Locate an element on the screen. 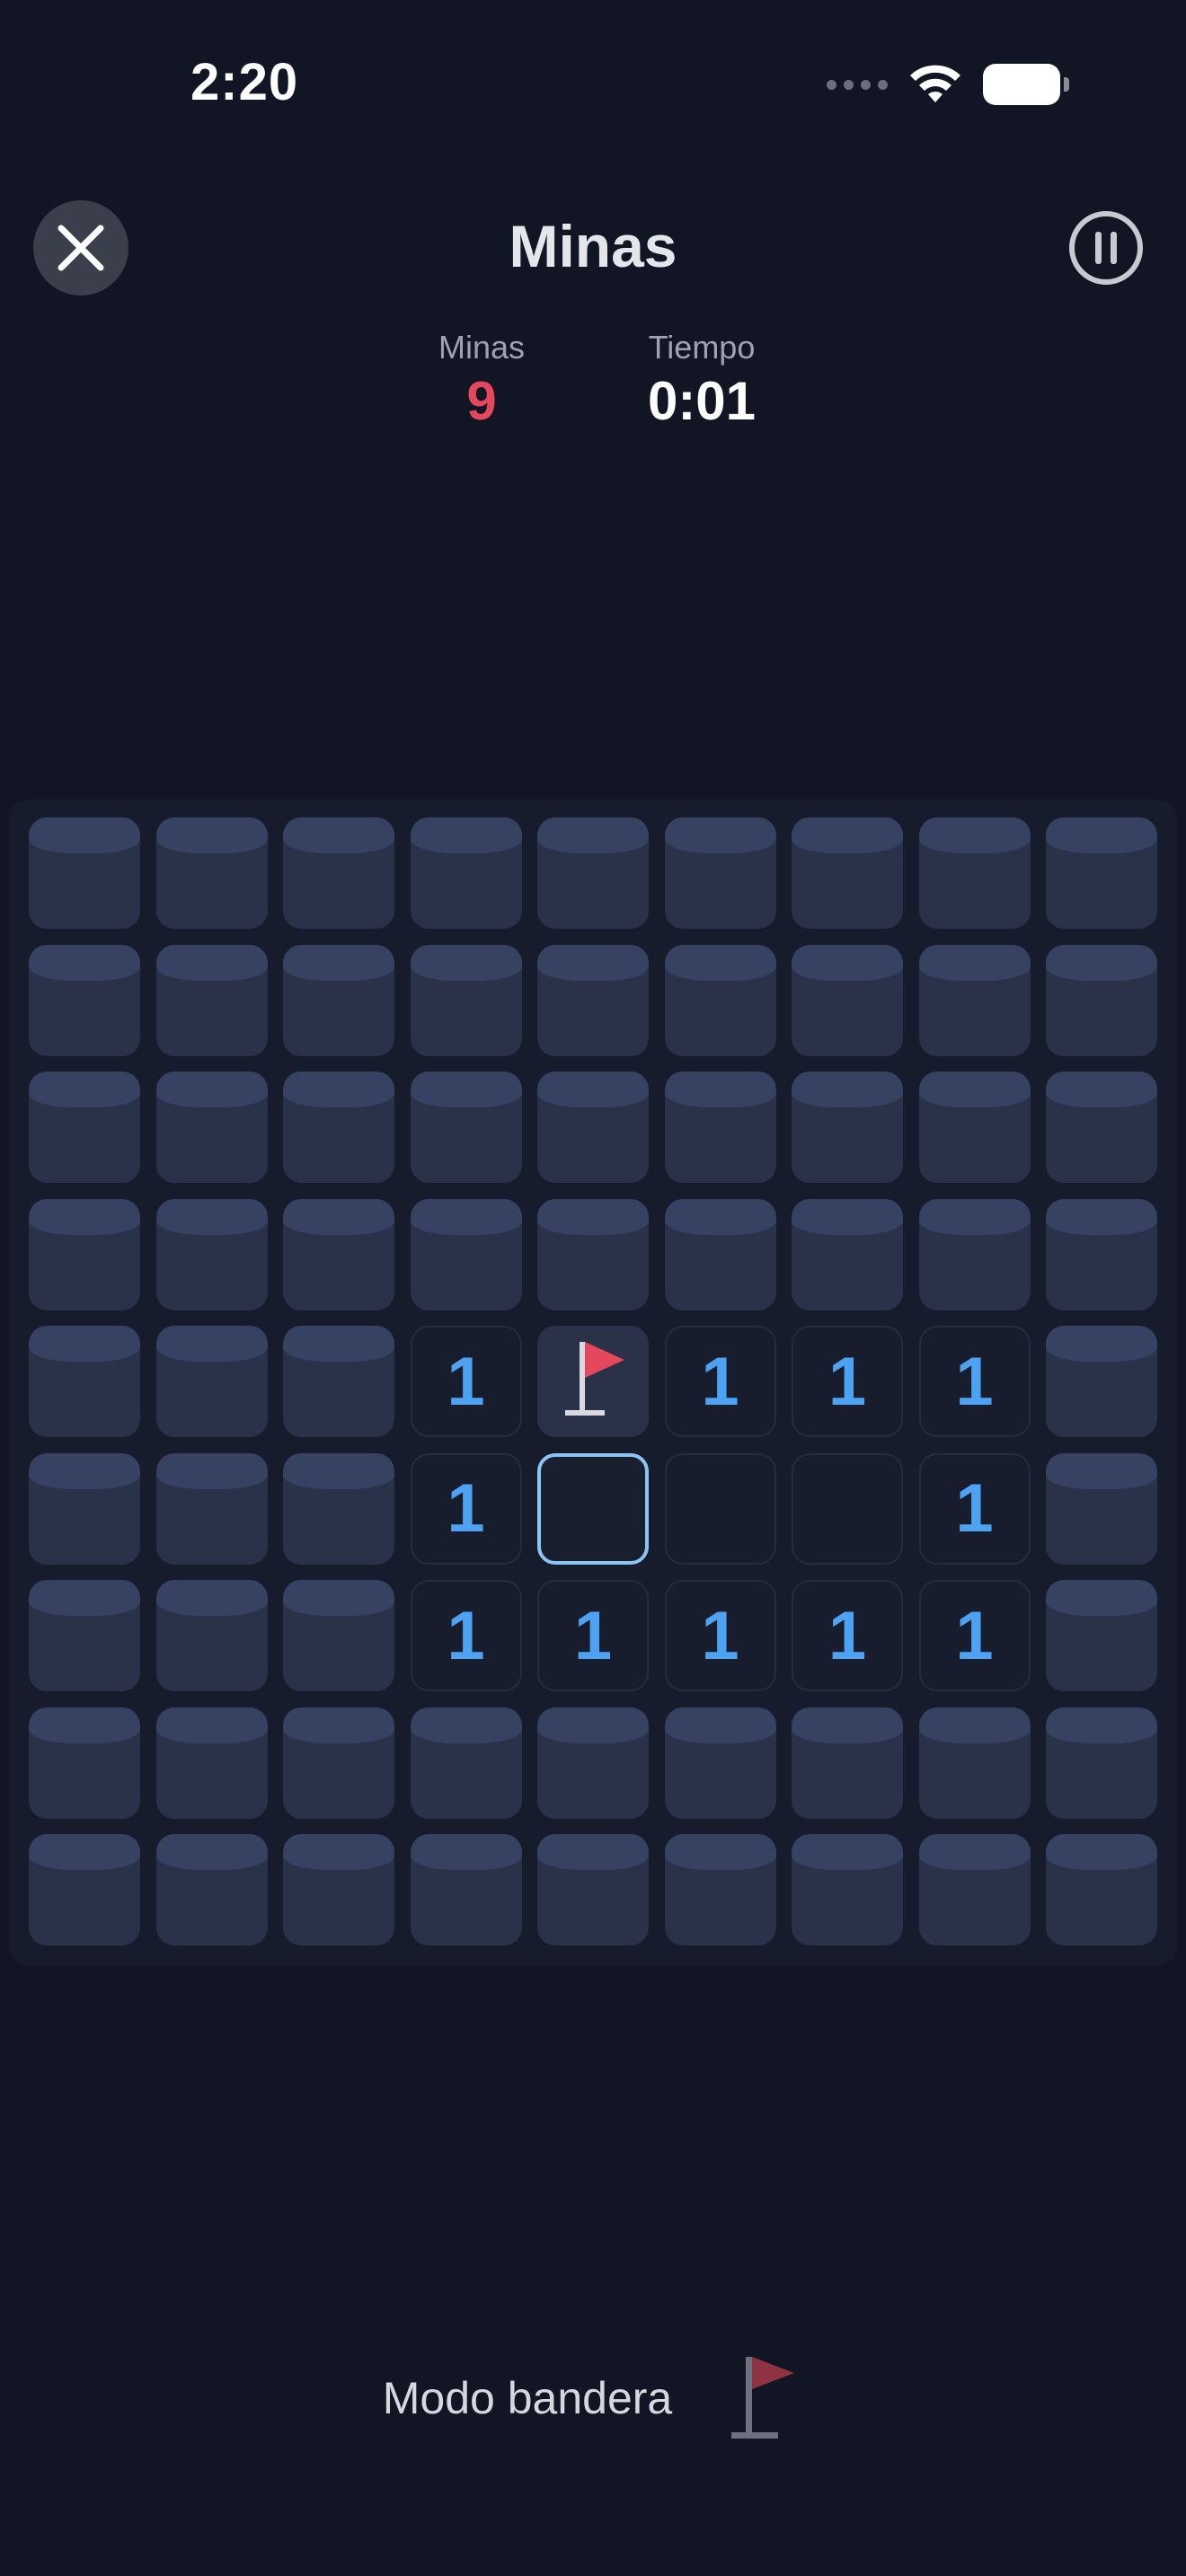 The width and height of the screenshot is (1186, 2576). flag-mode-label: Modo bandera is located at coordinates (527, 2398).